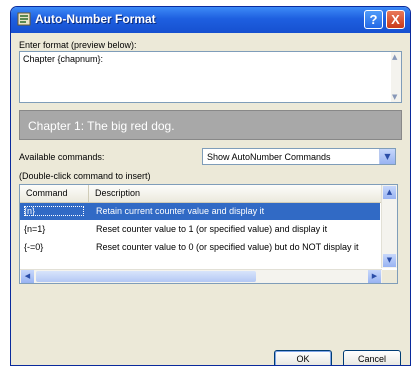  Describe the element at coordinates (146, 276) in the screenshot. I see `scroll-thumb` at that location.